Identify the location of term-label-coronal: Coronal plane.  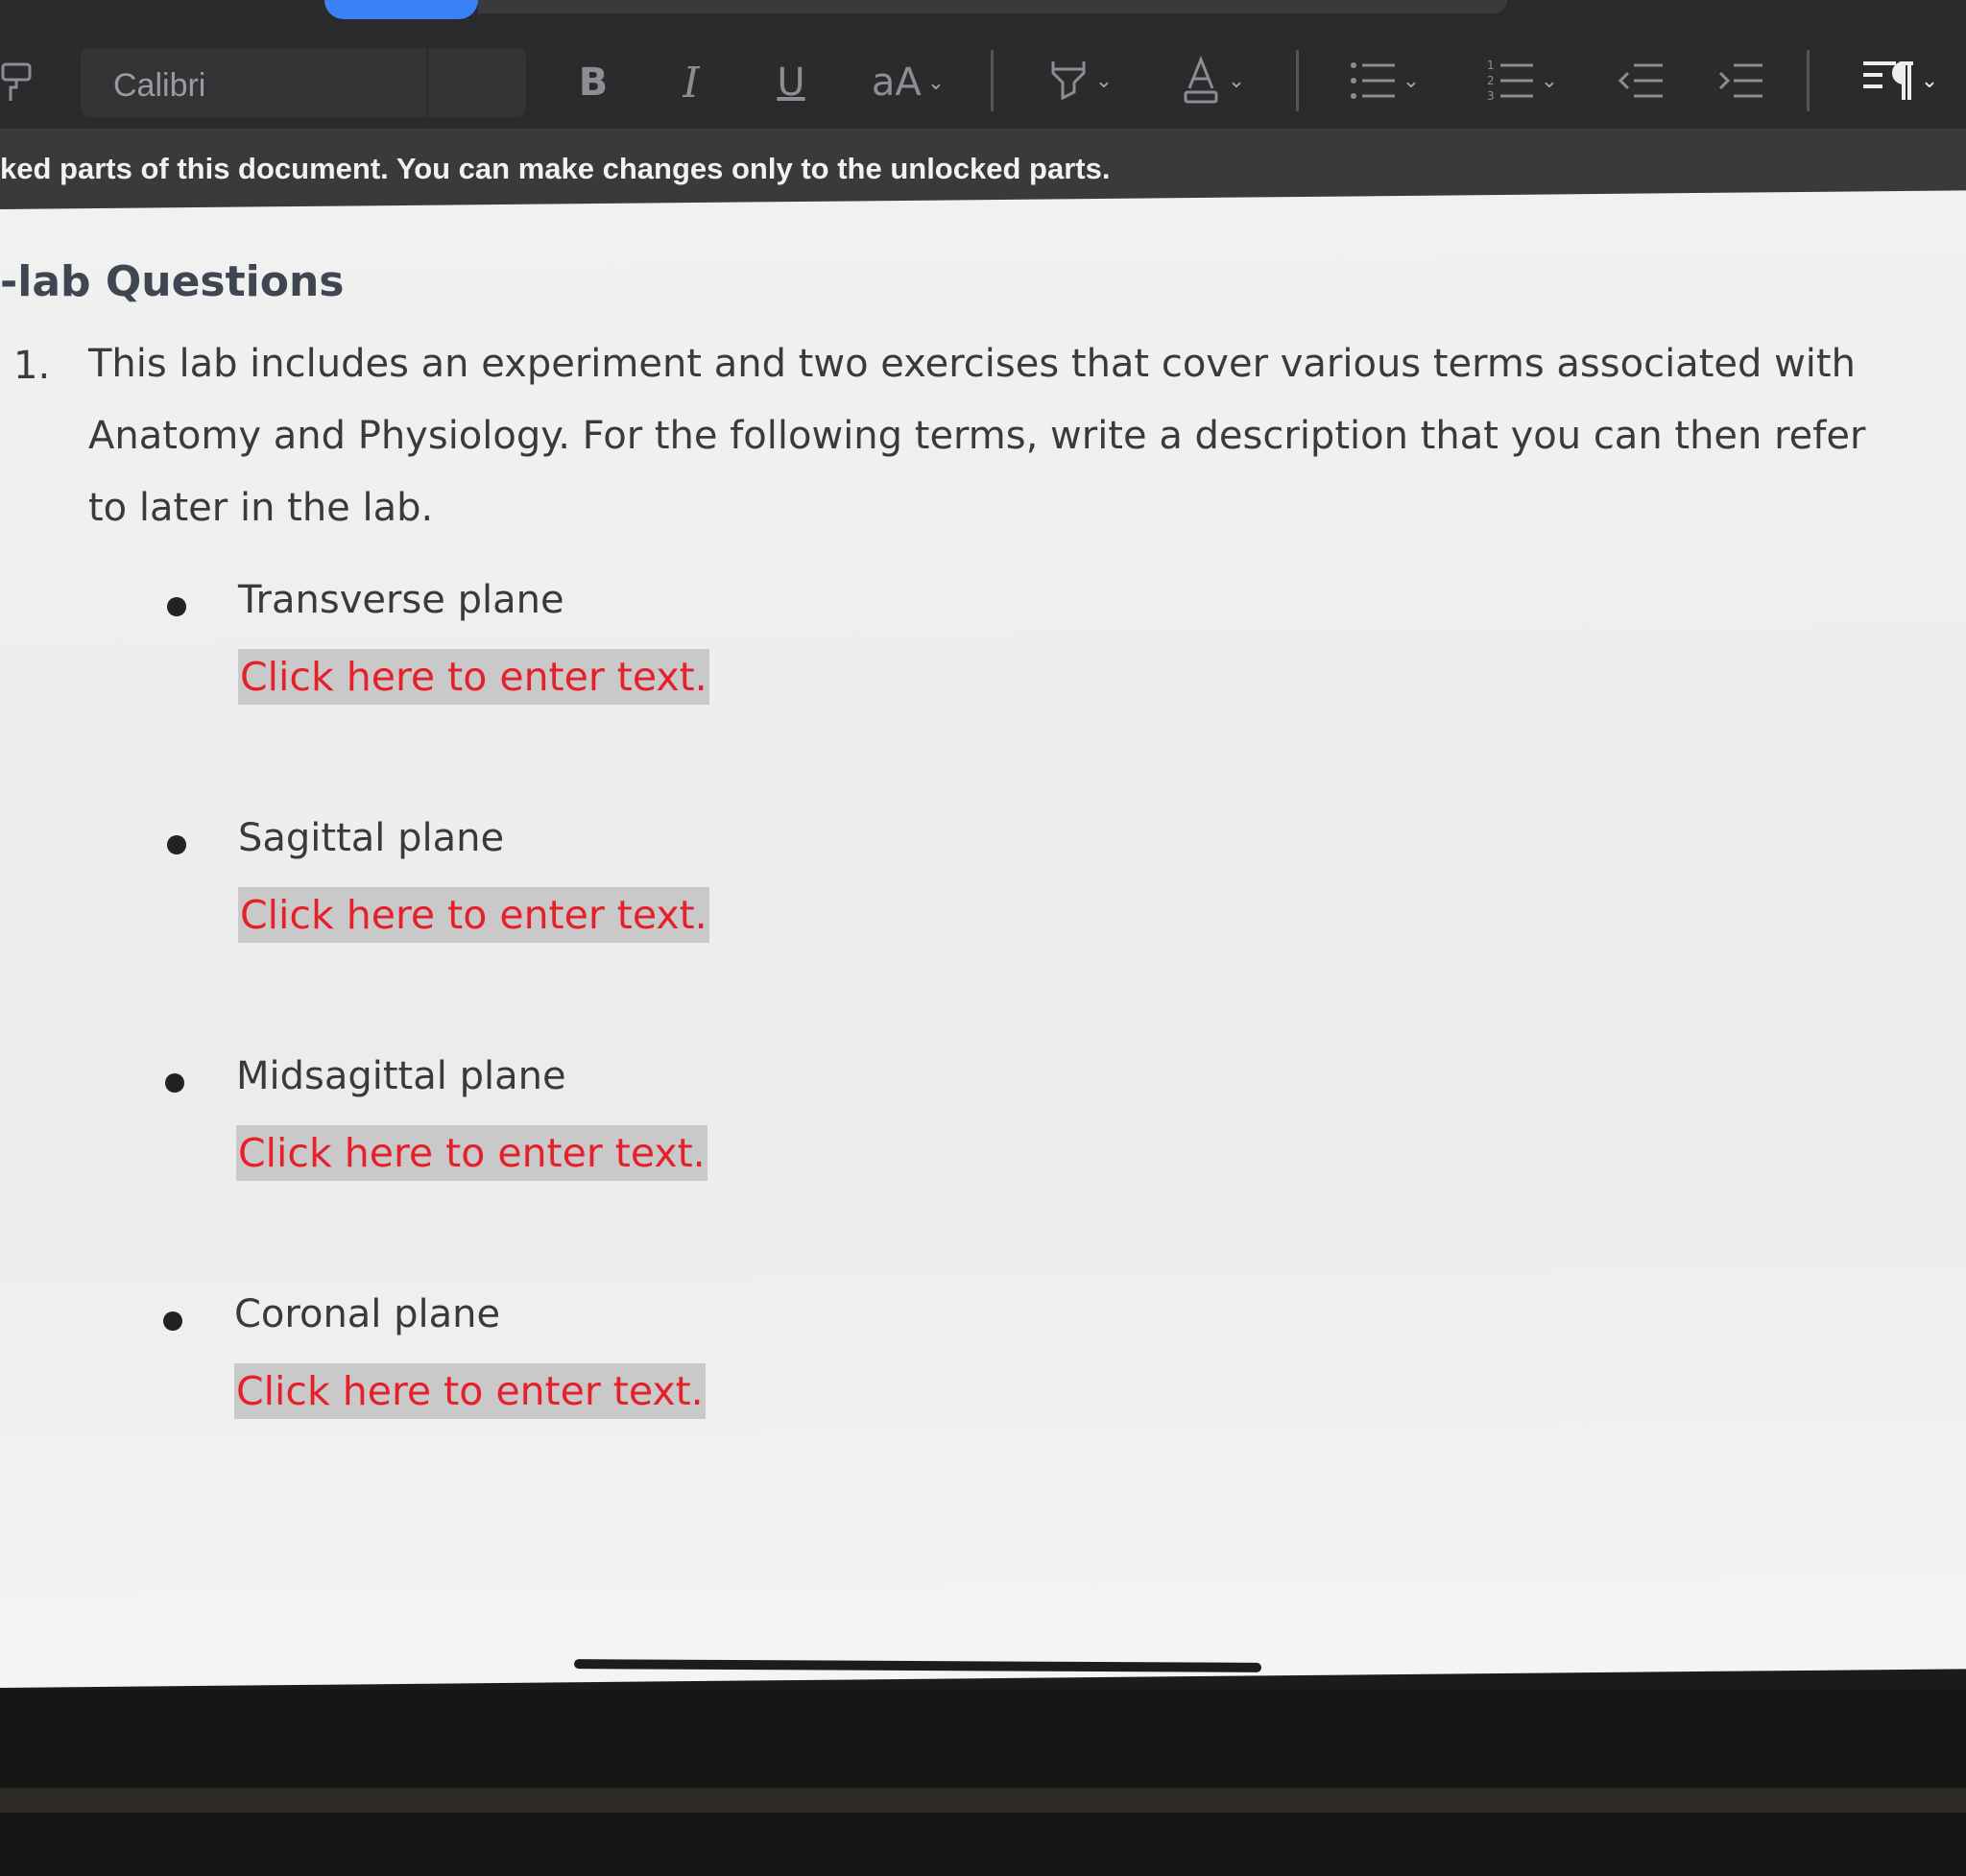
(367, 1314).